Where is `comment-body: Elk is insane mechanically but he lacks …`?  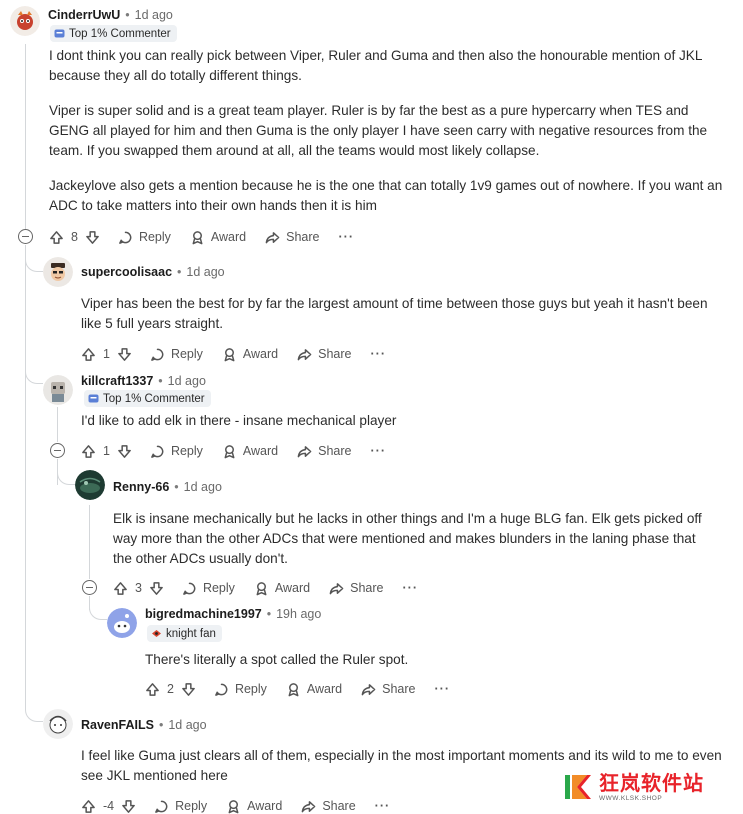 comment-body: Elk is insane mechanically but he lacks … is located at coordinates (413, 539).